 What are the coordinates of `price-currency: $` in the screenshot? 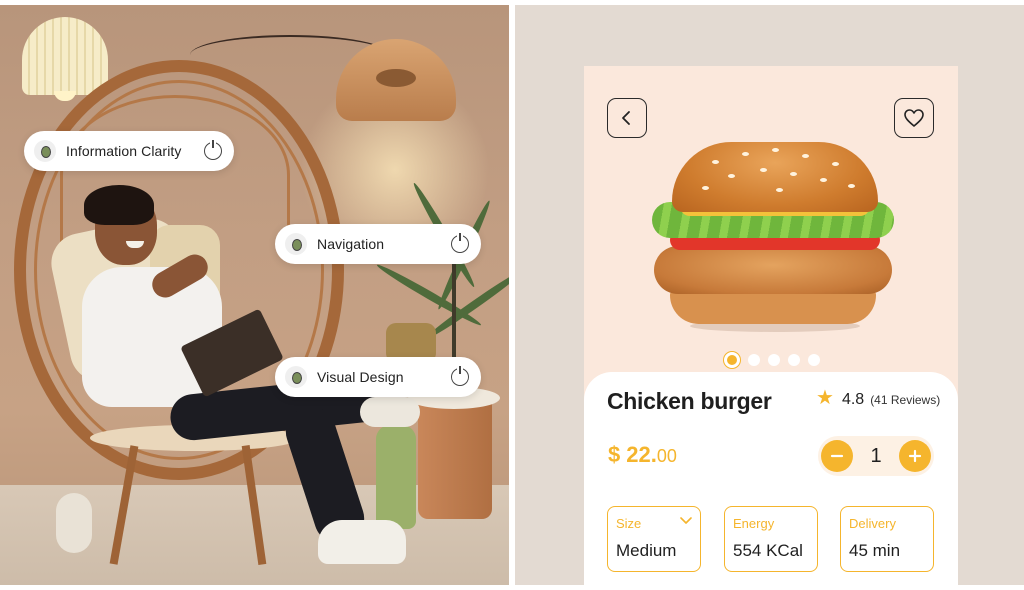 It's located at (614, 454).